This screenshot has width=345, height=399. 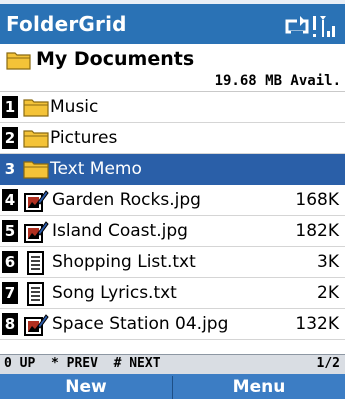 What do you see at coordinates (124, 262) in the screenshot?
I see `item-name: Shopping List.txt` at bounding box center [124, 262].